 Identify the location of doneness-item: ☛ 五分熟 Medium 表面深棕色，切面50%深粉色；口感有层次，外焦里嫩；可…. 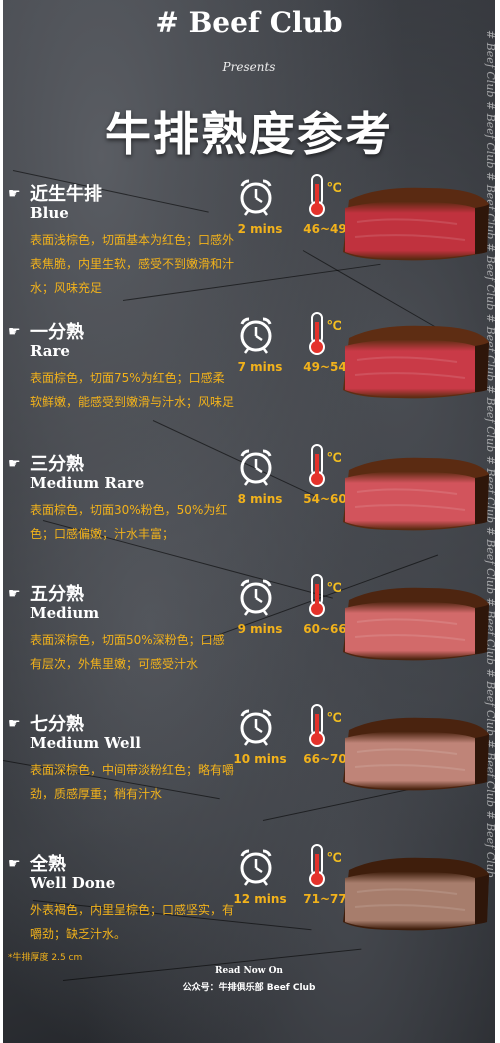
(249, 642).